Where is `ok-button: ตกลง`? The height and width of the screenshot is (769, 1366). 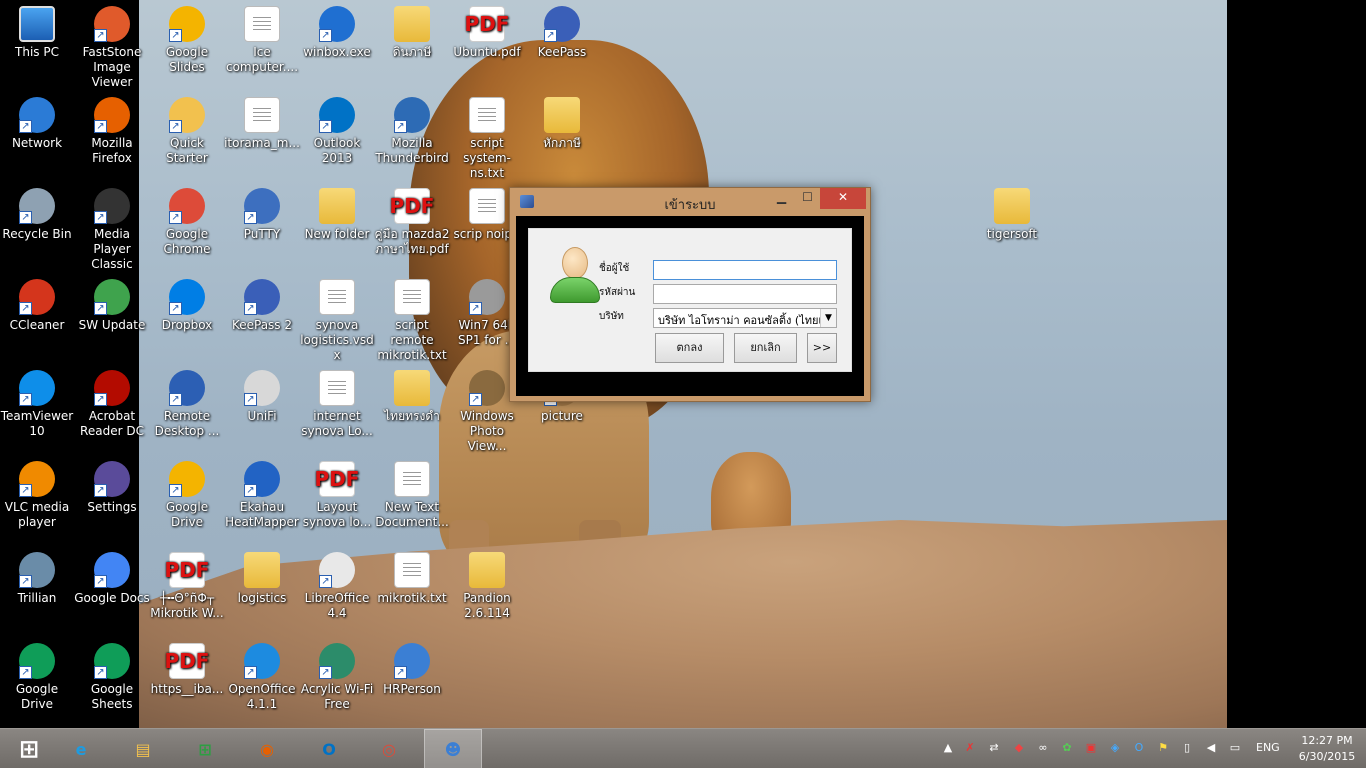 ok-button: ตกลง is located at coordinates (689, 348).